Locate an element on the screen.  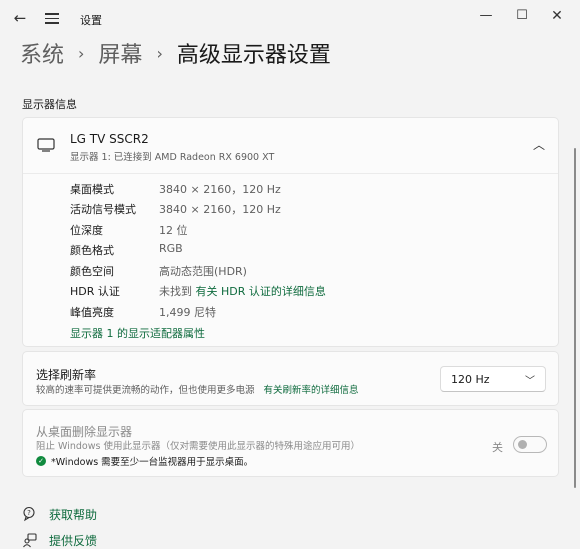
hdr-not-found-text: 未找到 is located at coordinates (177, 291).